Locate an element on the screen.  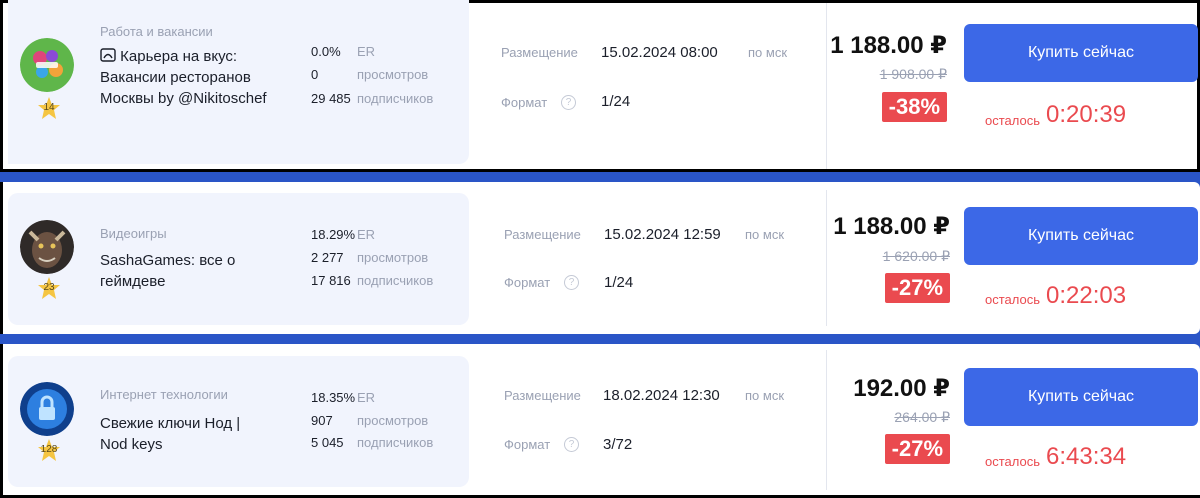
level-number: 23 is located at coordinates (49, 287).